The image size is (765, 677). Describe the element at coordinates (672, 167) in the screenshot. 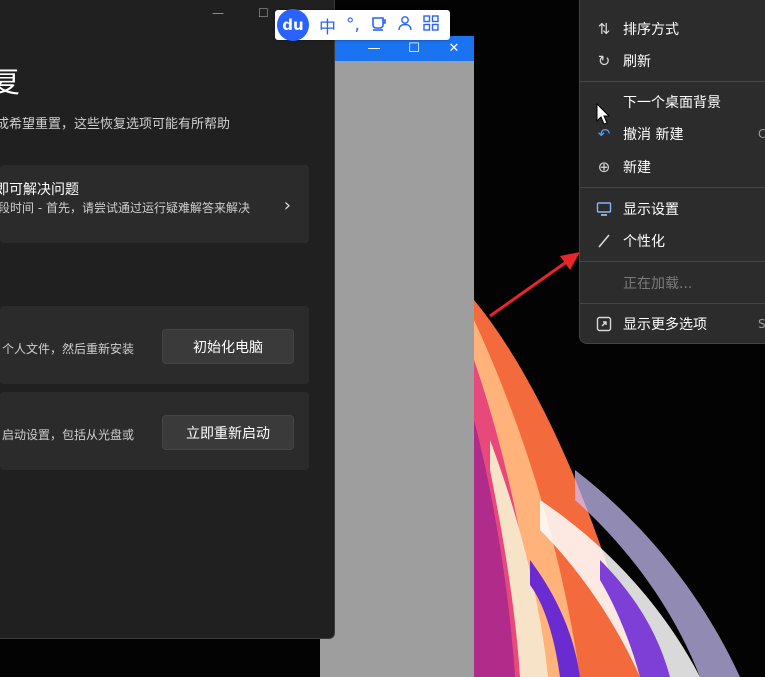

I see `menu-item-new: ⊕ 新建` at that location.